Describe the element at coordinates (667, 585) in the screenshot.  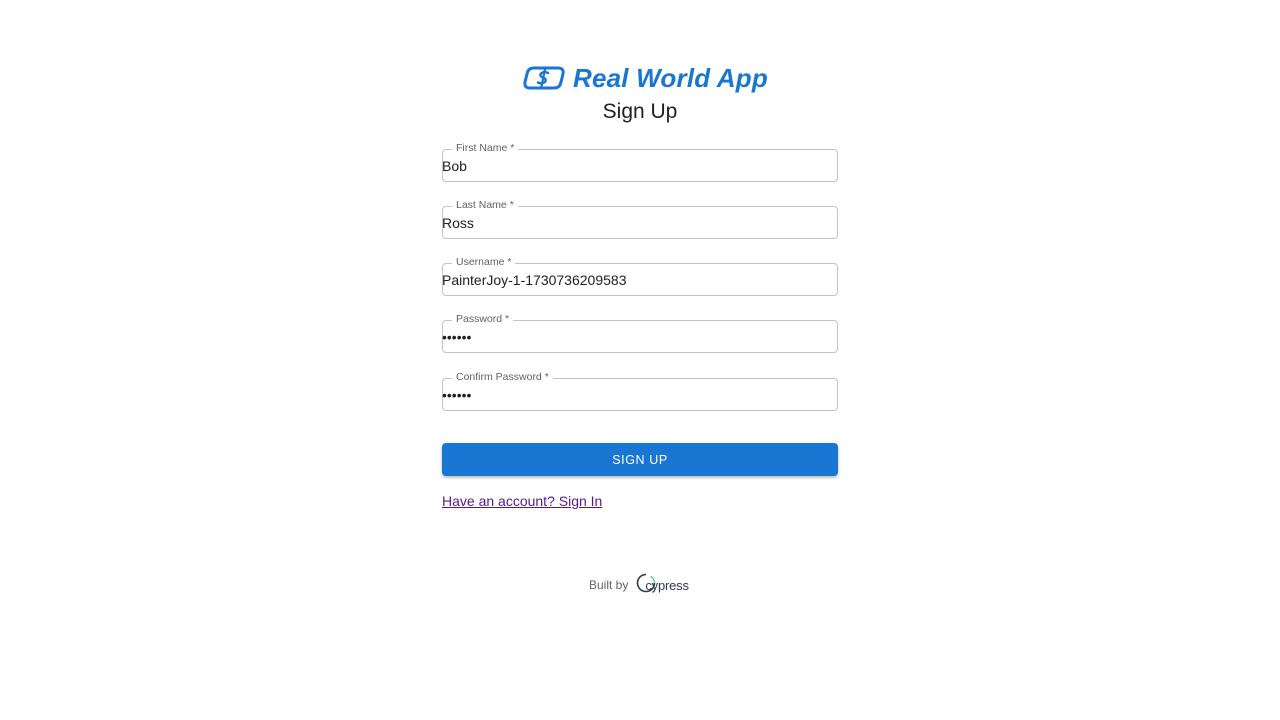
I see `cypress-wordmark: cypress` at that location.